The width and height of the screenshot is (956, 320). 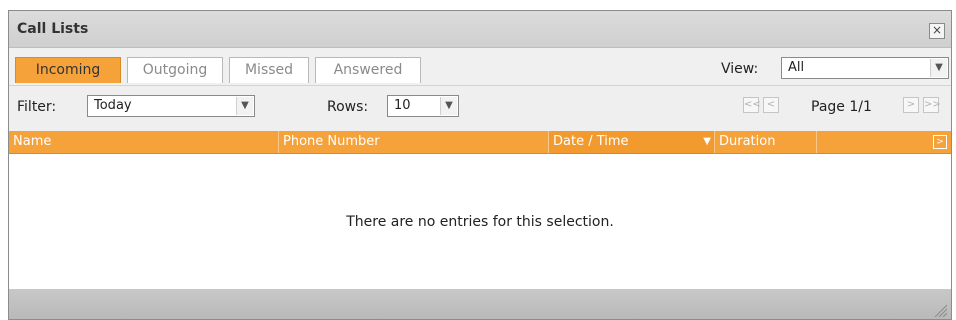 I want to click on filter-select-value: Today, so click(x=113, y=105).